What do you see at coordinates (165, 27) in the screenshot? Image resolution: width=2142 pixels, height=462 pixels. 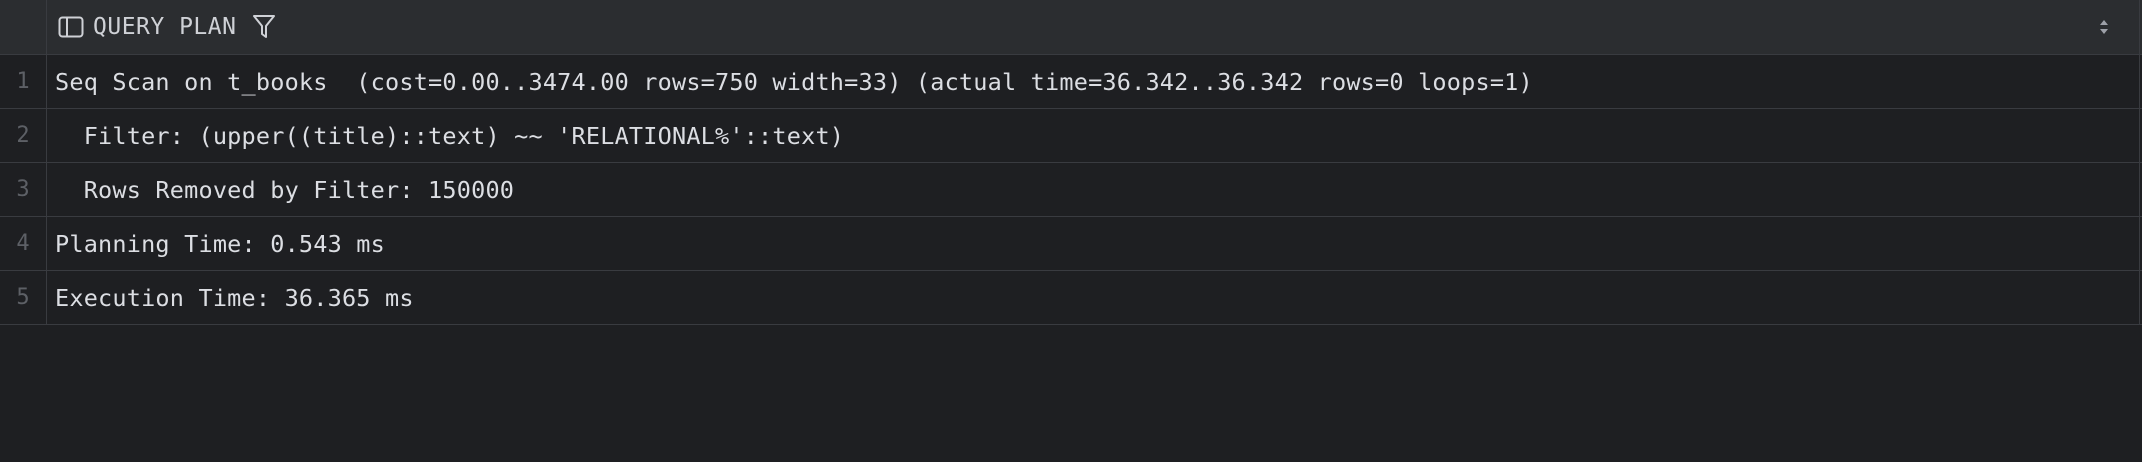 I see `column-title: QUERY PLAN` at bounding box center [165, 27].